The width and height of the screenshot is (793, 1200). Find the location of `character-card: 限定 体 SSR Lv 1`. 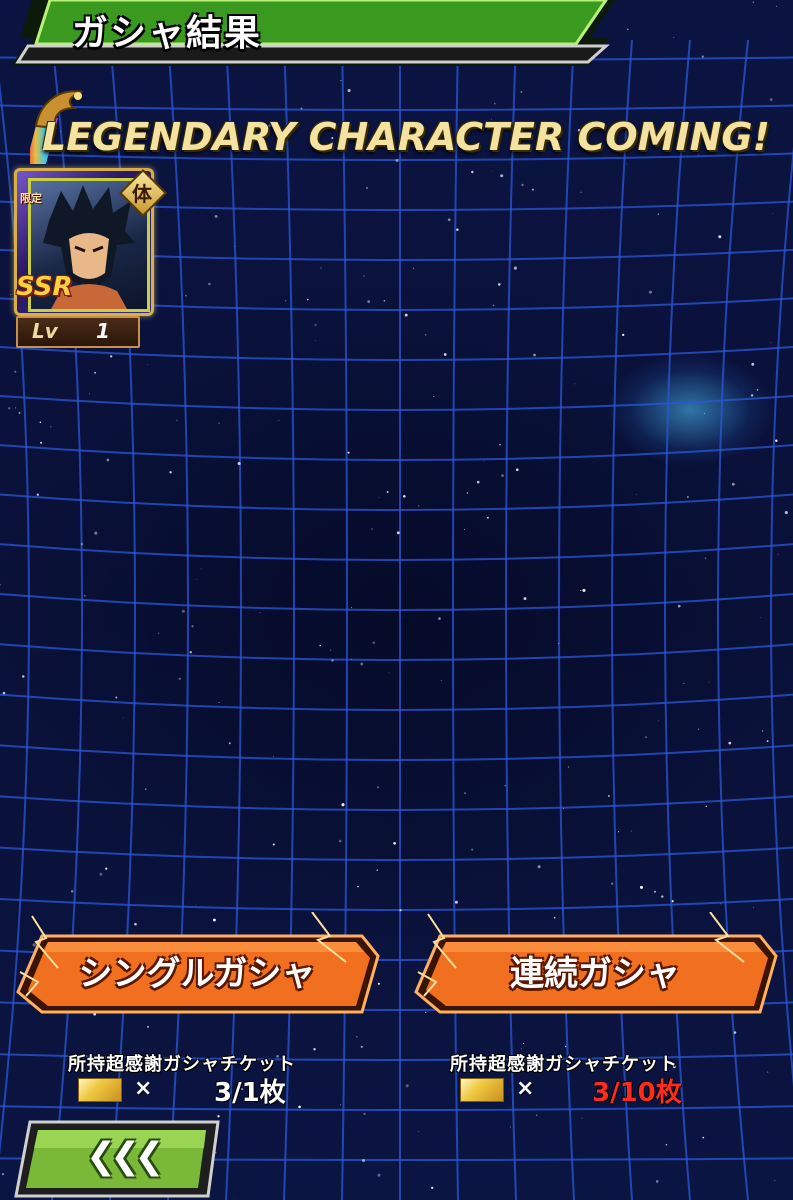

character-card: 限定 体 SSR Lv 1 is located at coordinates (91, 258).